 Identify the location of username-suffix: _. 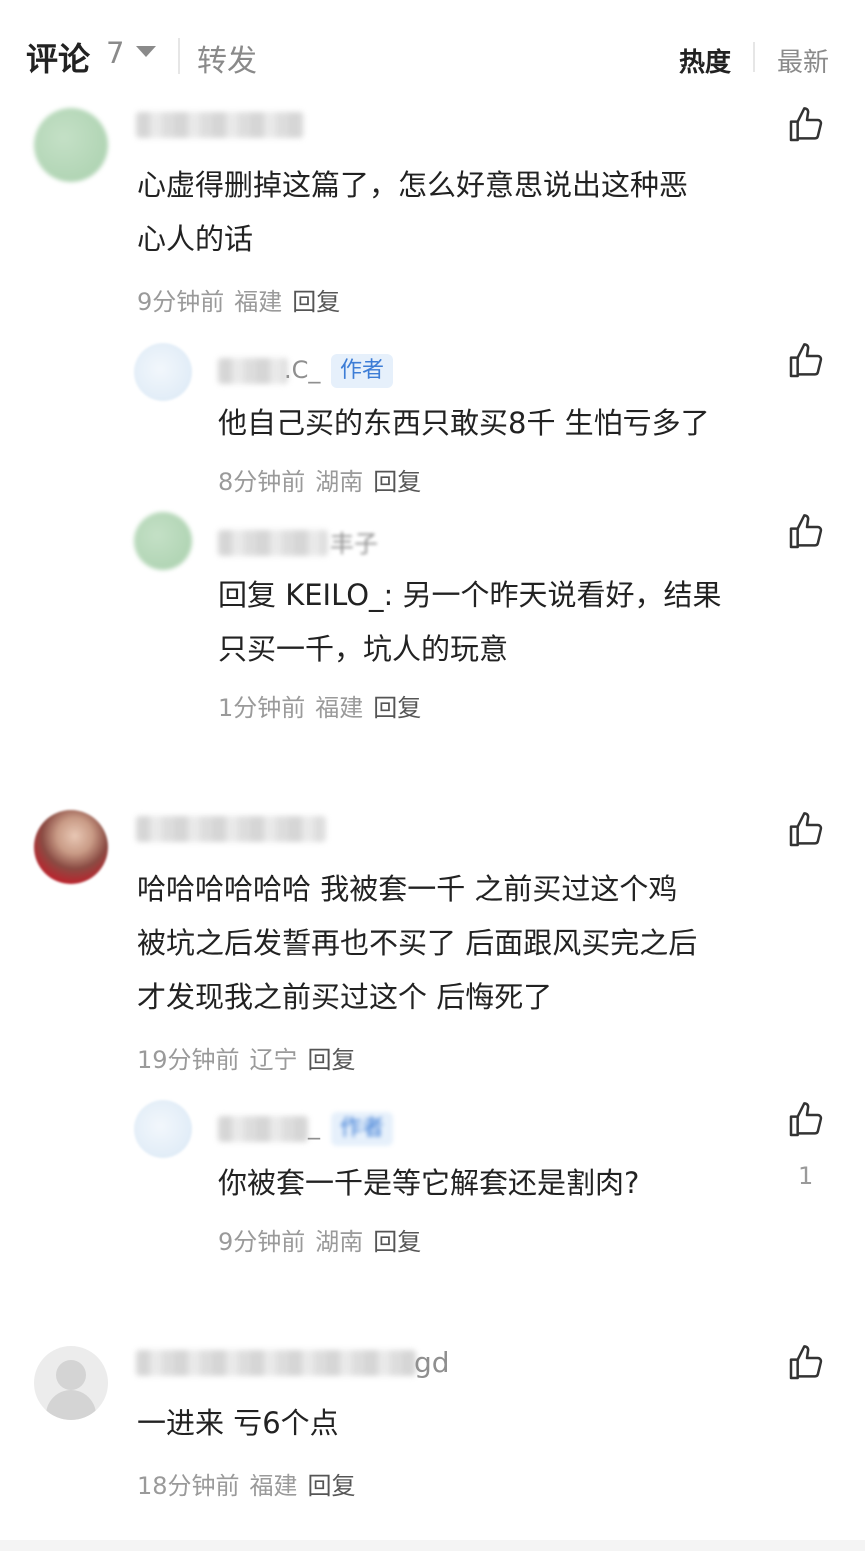
(314, 1126).